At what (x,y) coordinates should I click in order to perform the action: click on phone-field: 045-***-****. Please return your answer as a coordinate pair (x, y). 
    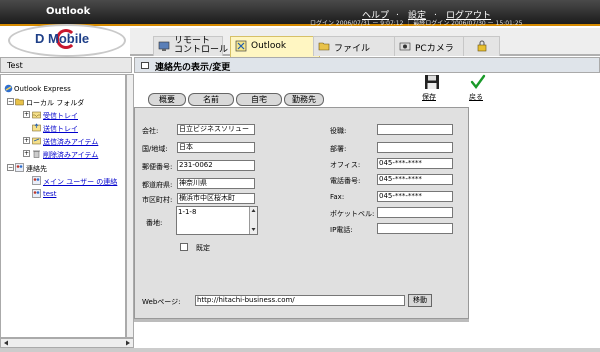
    Looking at the image, I should click on (415, 179).